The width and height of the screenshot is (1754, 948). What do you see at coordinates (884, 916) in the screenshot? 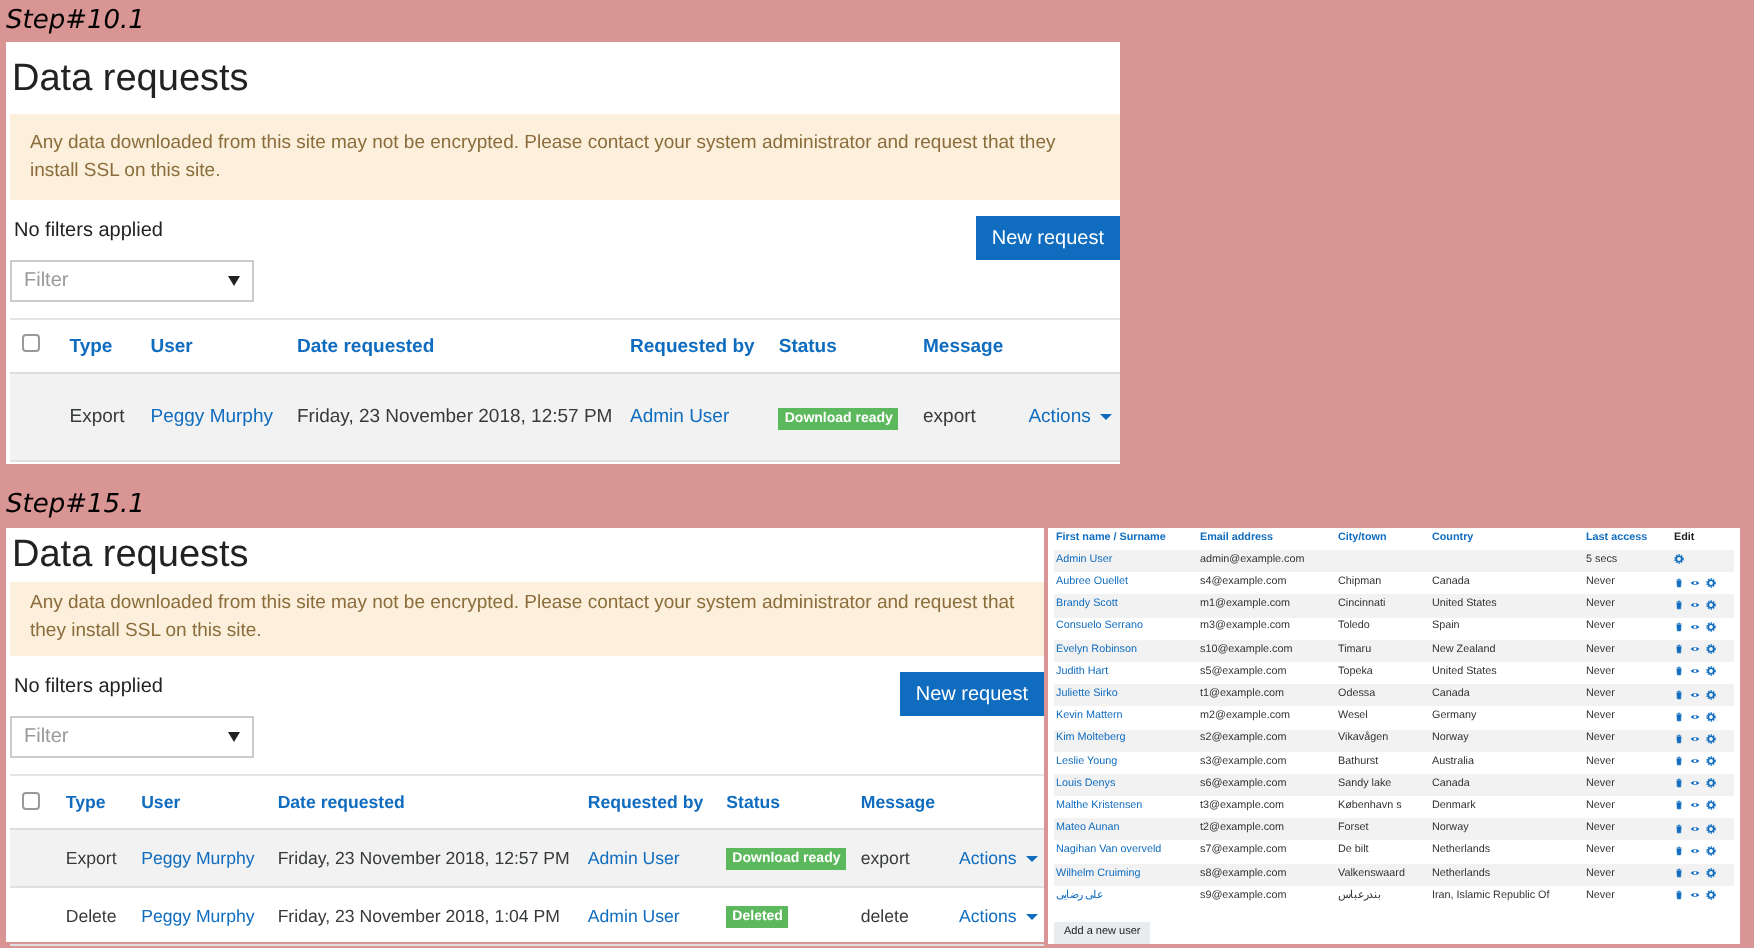
I see `table-cell: delete` at bounding box center [884, 916].